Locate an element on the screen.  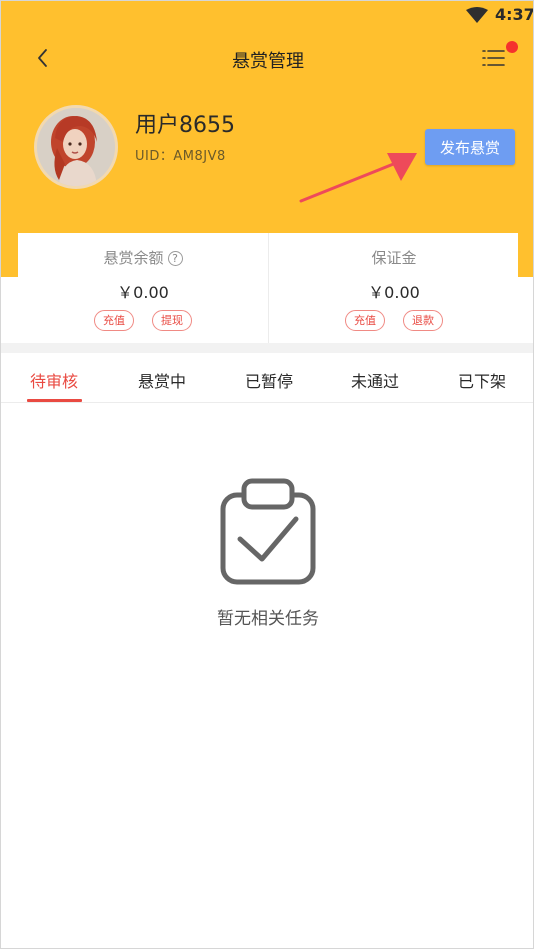
balance-card: 悬赏余额? ￥0.00 充值 提现 保证金 ￥0.00 充值 退款 is located at coordinates (268, 288).